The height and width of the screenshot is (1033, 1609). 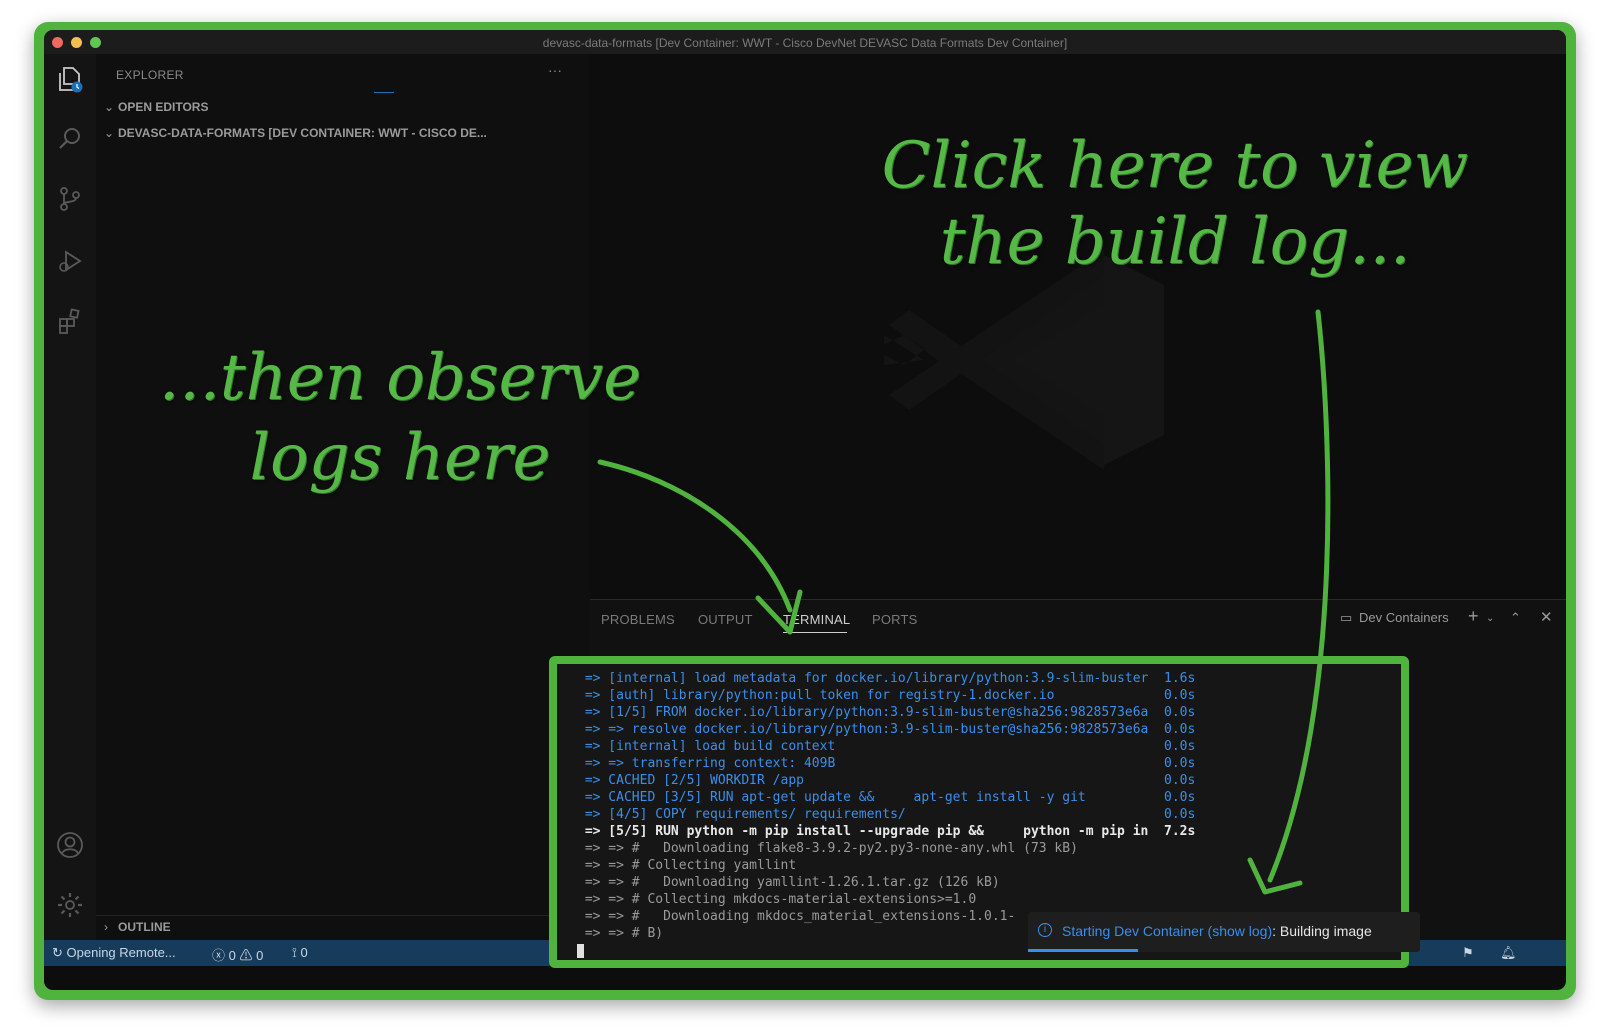 What do you see at coordinates (150, 75) in the screenshot?
I see `explorer-header: EXPLORER` at bounding box center [150, 75].